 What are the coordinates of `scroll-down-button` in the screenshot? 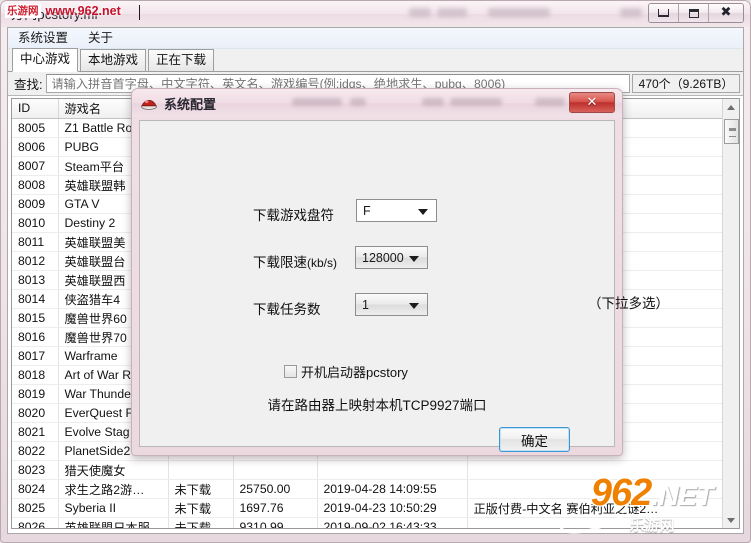 It's located at (731, 520).